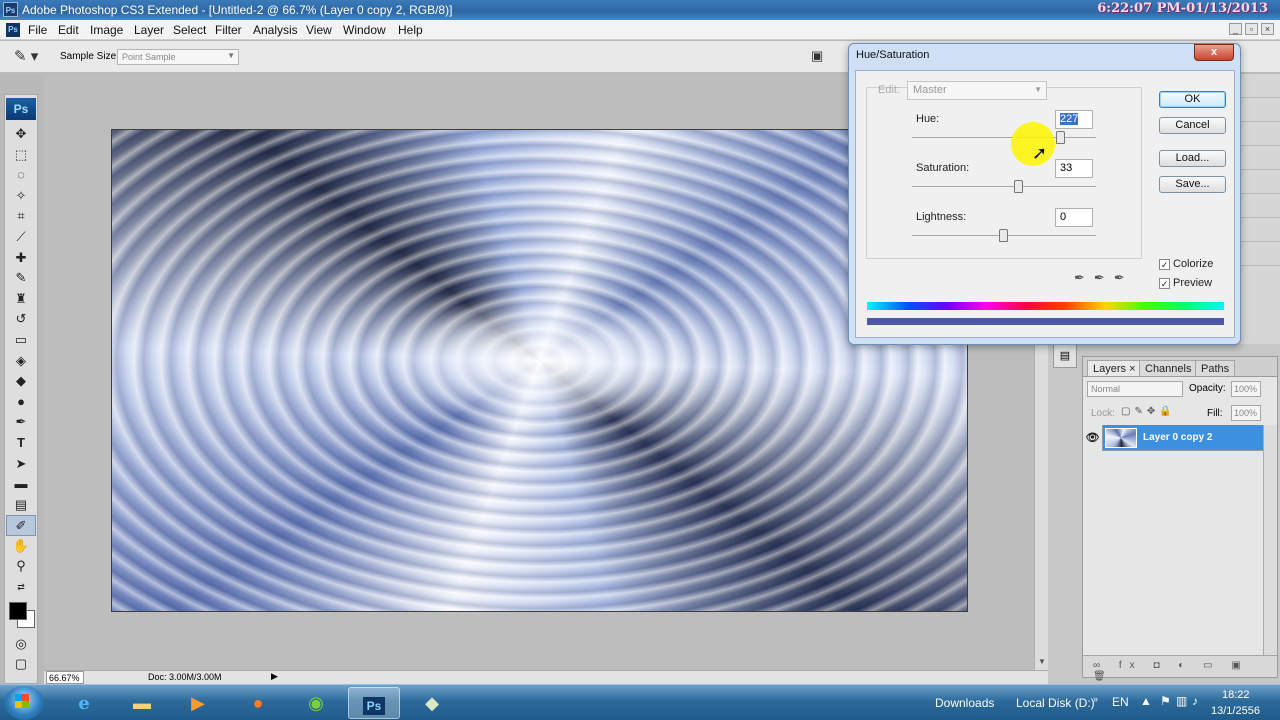 The height and width of the screenshot is (720, 1280). What do you see at coordinates (1267, 29) in the screenshot?
I see `close-icon: ×` at bounding box center [1267, 29].